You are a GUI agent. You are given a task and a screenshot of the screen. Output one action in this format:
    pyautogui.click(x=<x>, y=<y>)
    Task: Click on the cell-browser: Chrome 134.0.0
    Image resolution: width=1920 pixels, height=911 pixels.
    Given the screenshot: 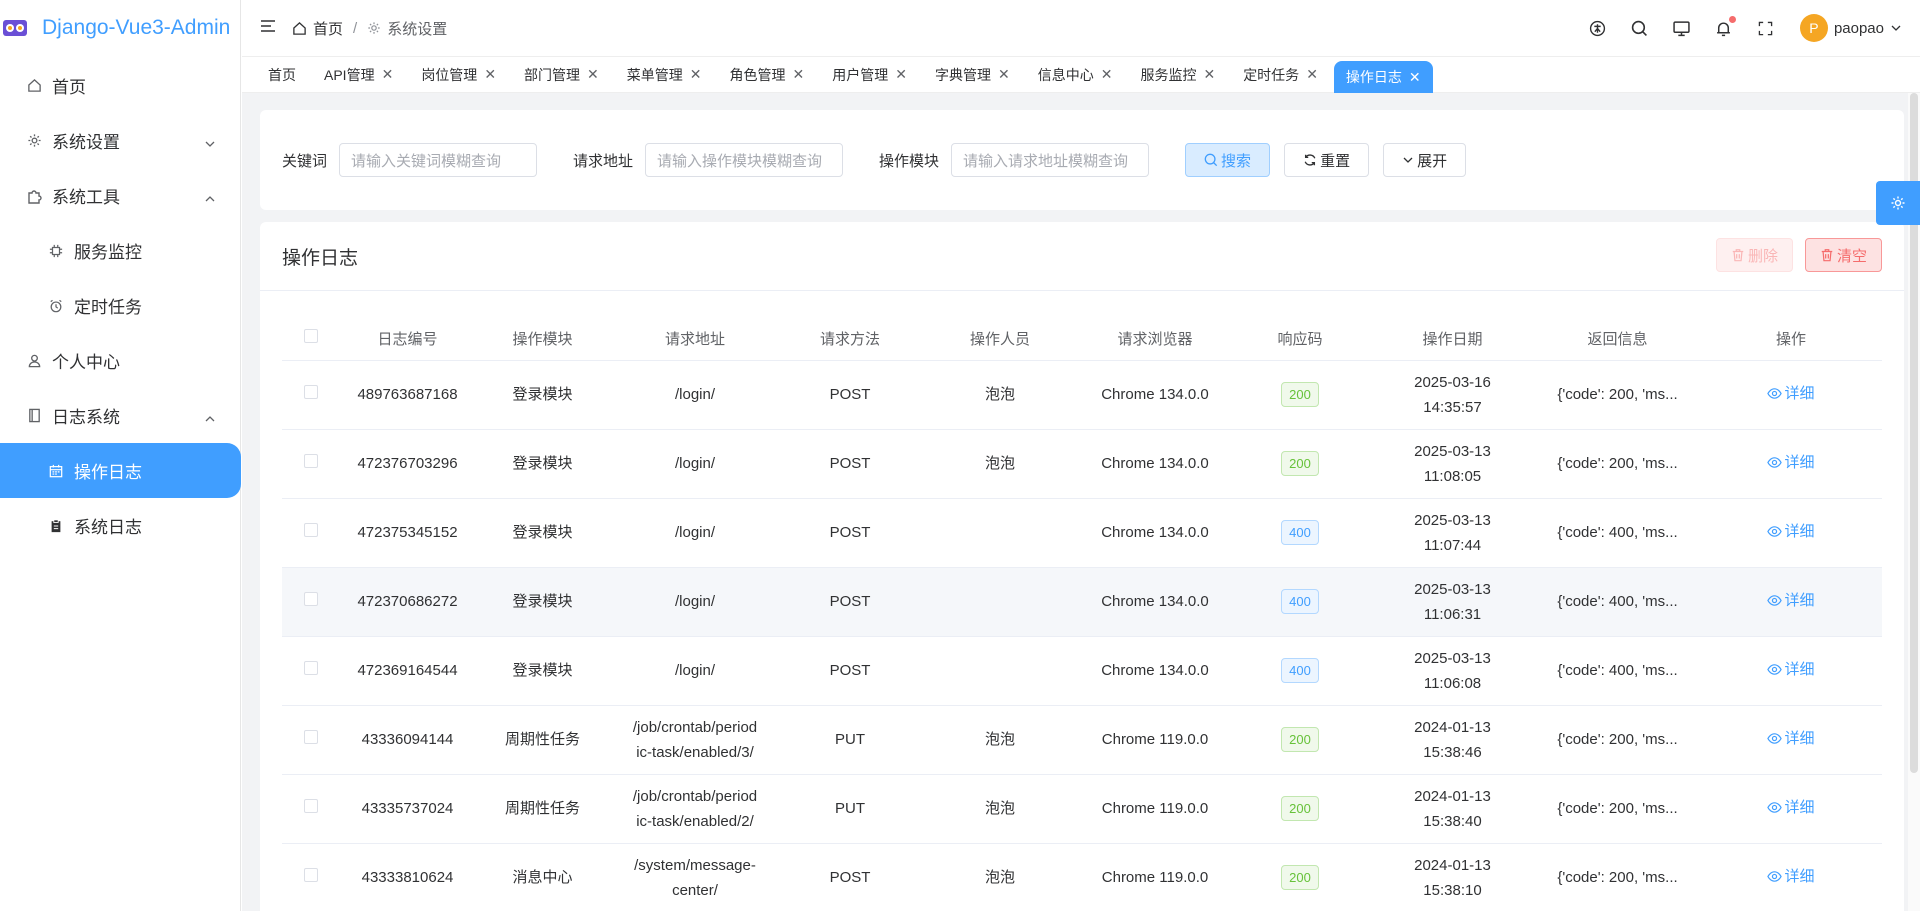 What is the action you would take?
    pyautogui.click(x=1155, y=464)
    